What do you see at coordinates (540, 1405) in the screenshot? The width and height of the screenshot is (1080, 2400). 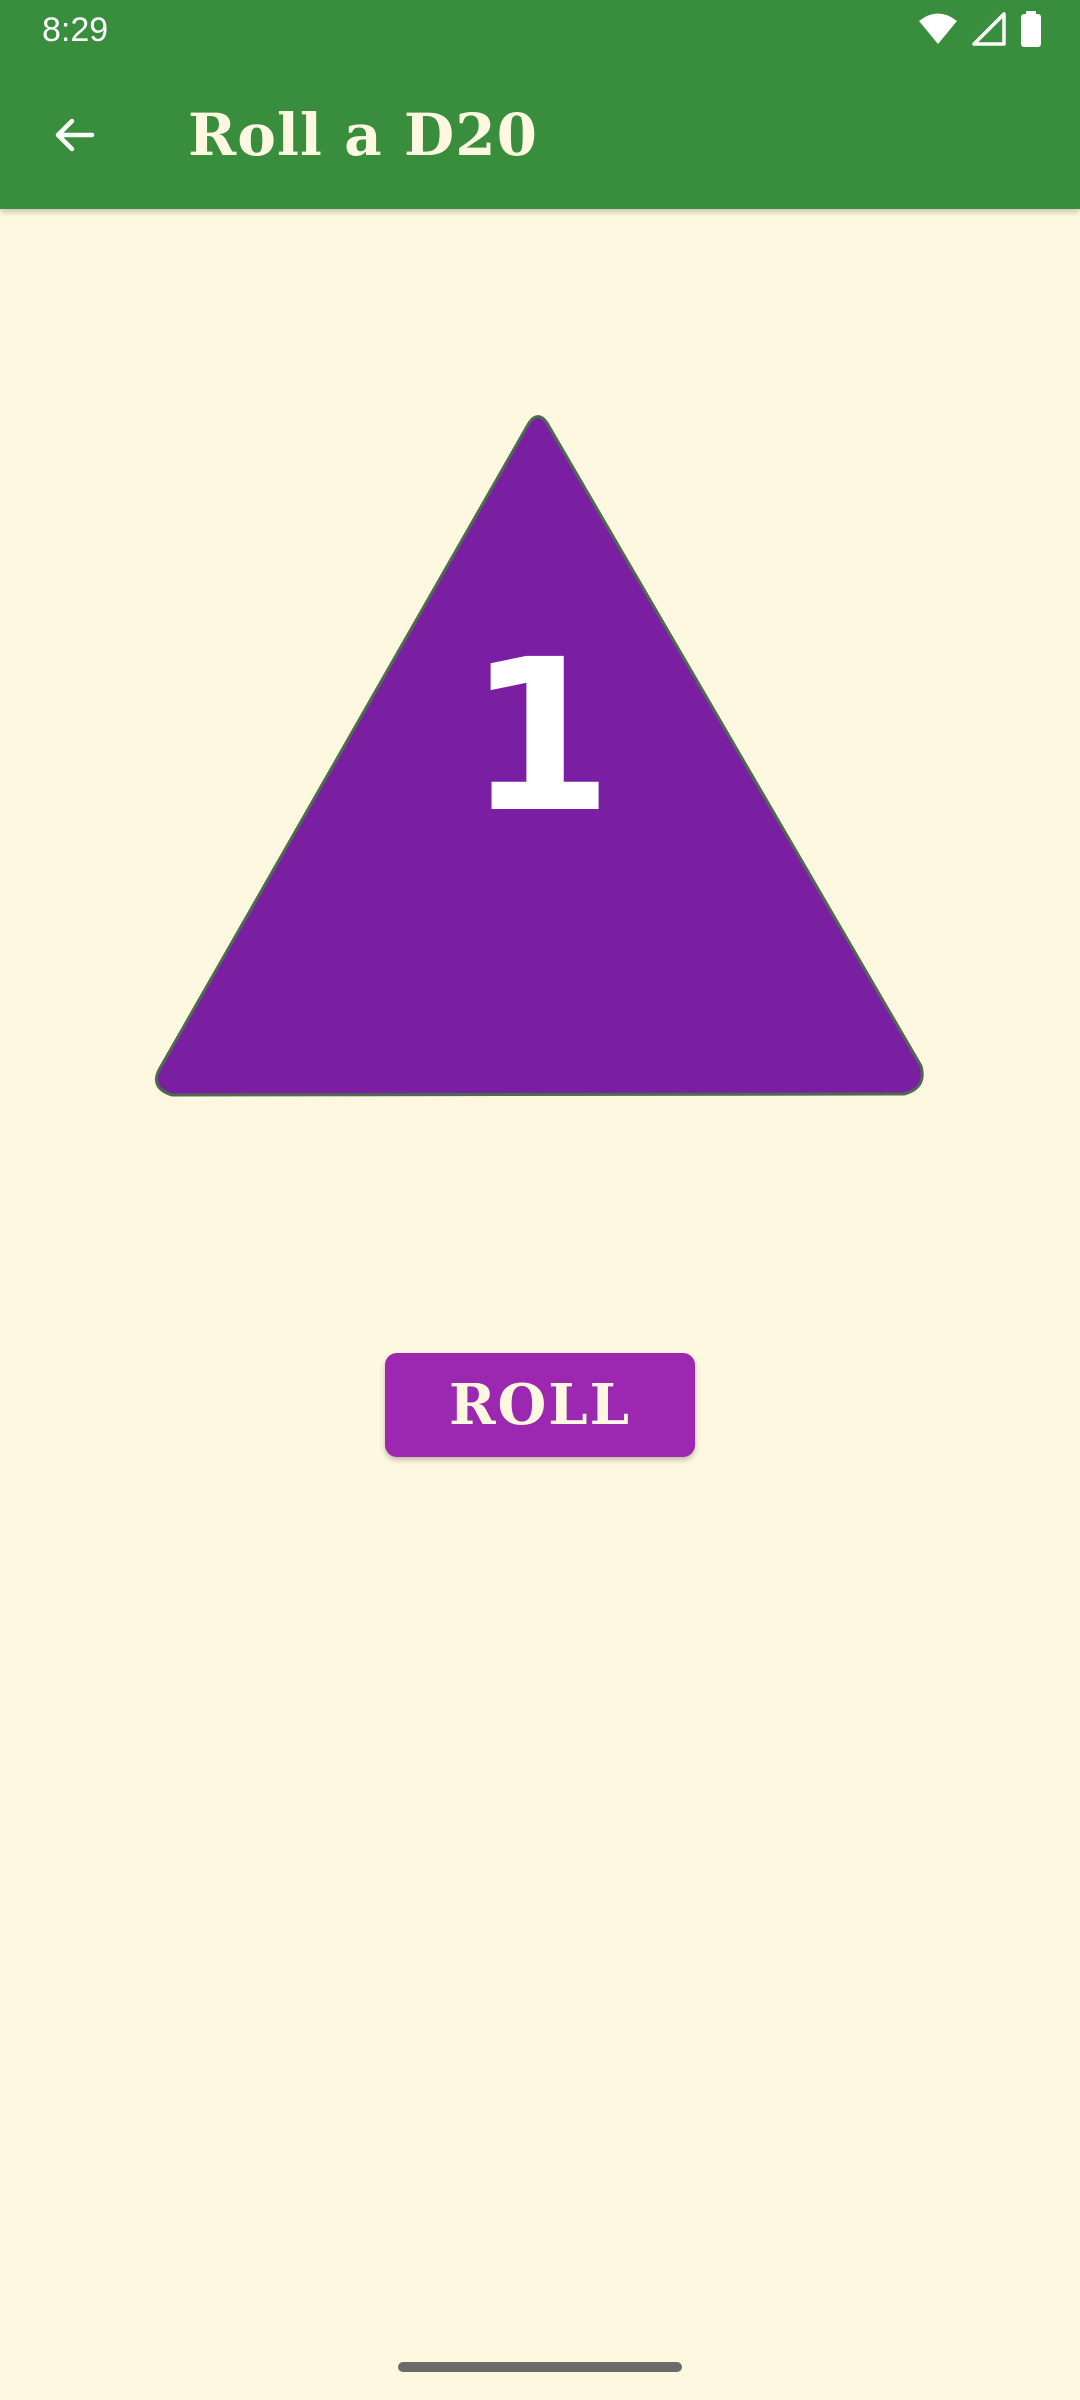 I see `roll-button: ROLL` at bounding box center [540, 1405].